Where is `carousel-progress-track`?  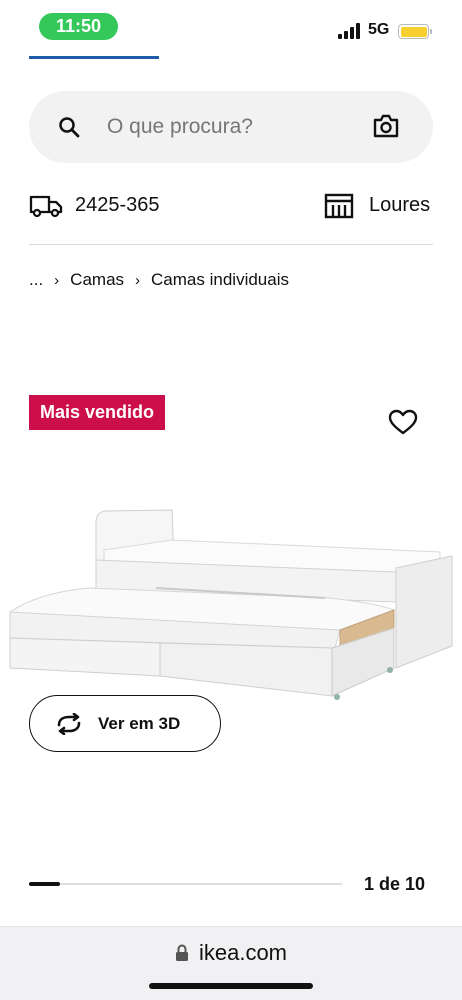 carousel-progress-track is located at coordinates (185, 884).